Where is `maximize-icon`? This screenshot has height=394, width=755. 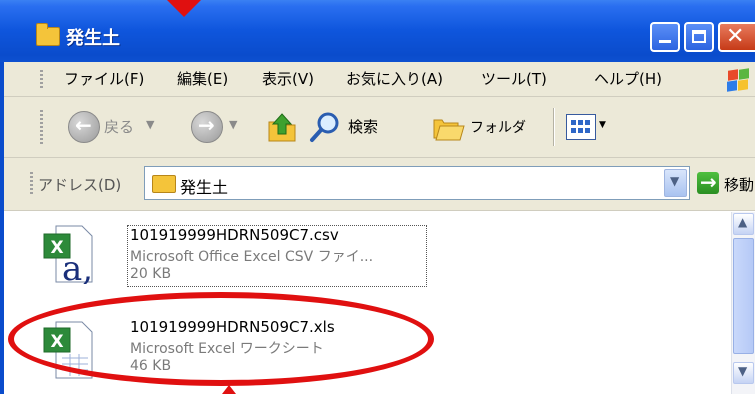 maximize-icon is located at coordinates (699, 36).